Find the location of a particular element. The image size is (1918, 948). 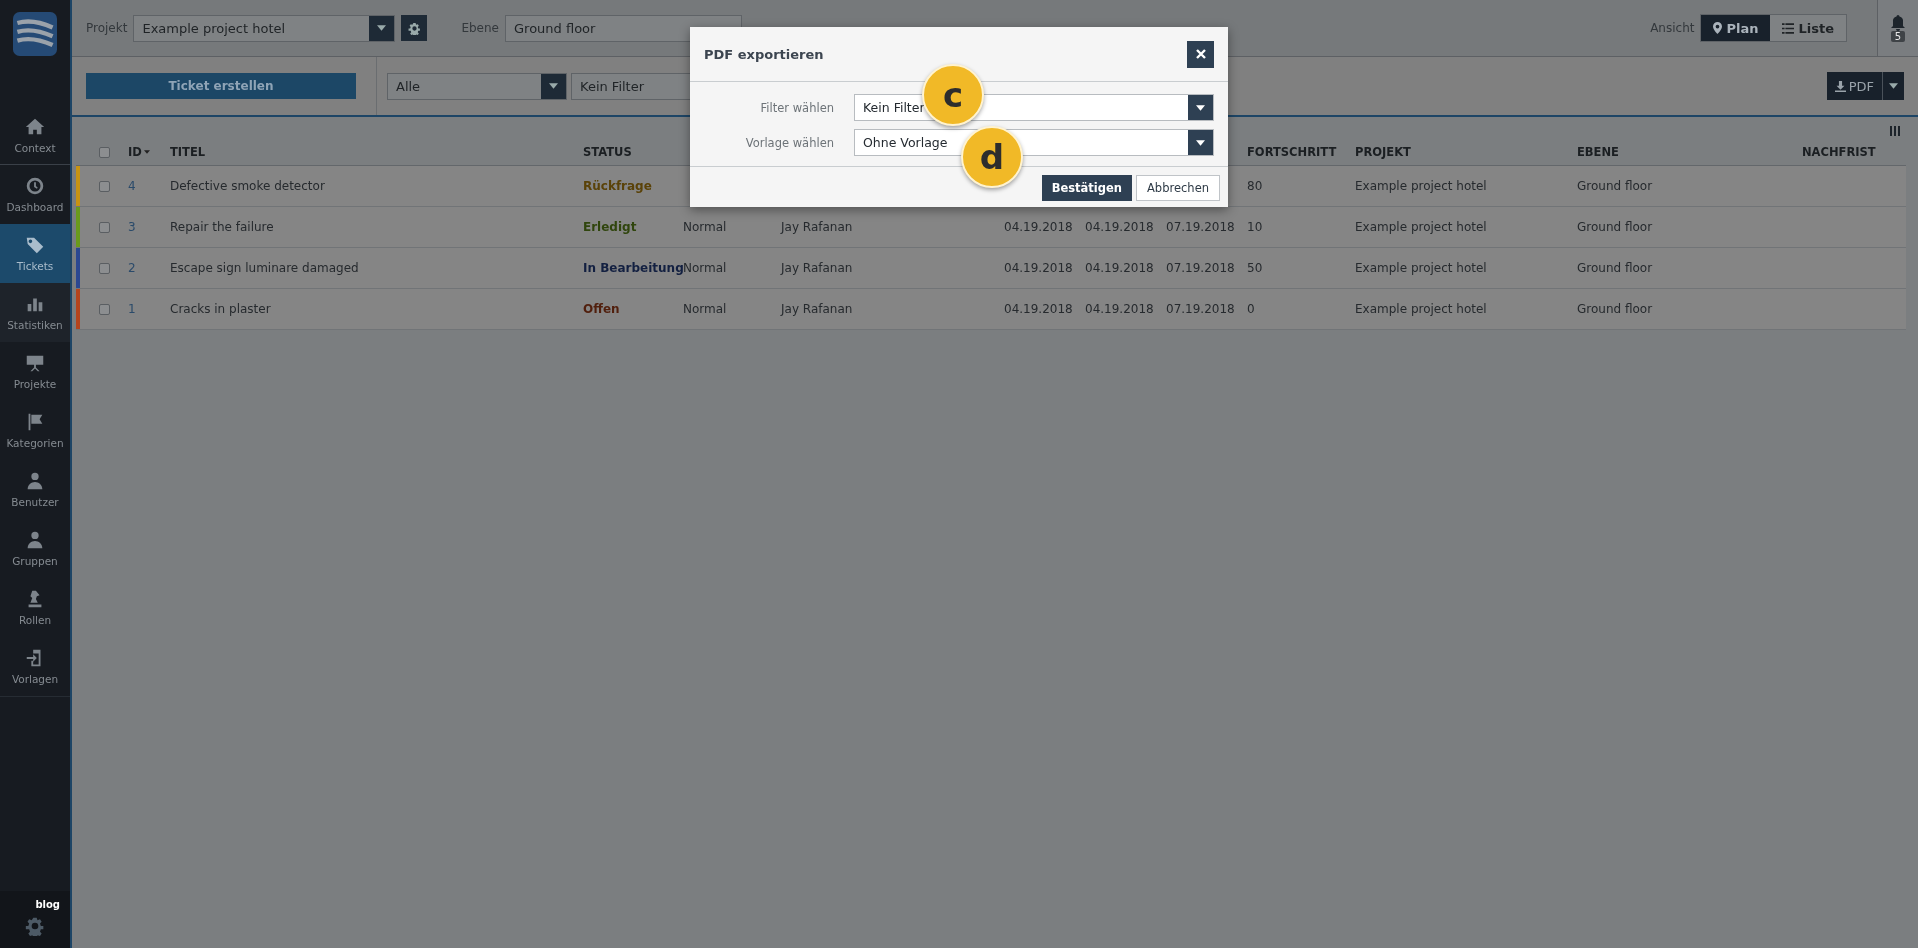

ticket-id-link: 3 is located at coordinates (132, 227).